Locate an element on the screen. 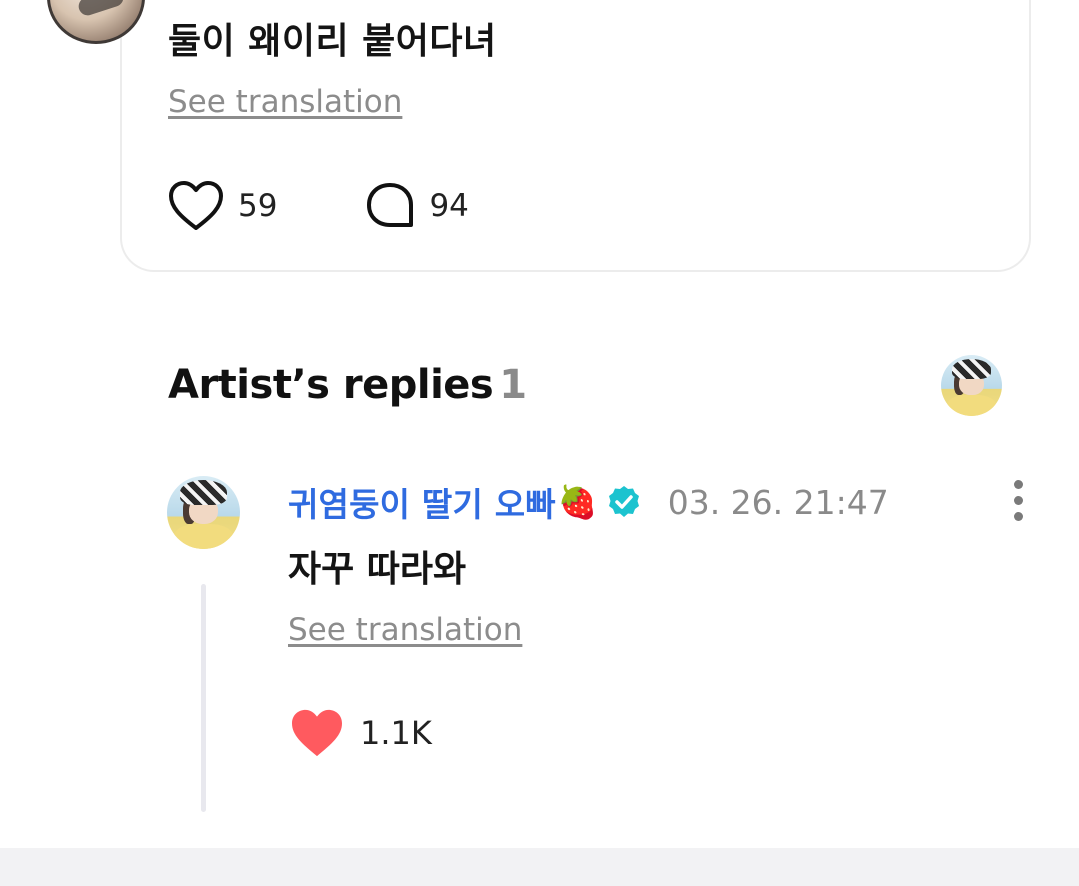 The width and height of the screenshot is (1079, 886). artist-replies-count: 1 is located at coordinates (513, 385).